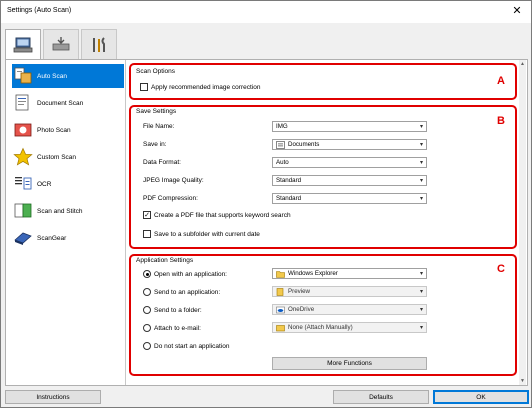 This screenshot has width=532, height=408. What do you see at coordinates (280, 144) in the screenshot?
I see `documents-folder-icon` at bounding box center [280, 144].